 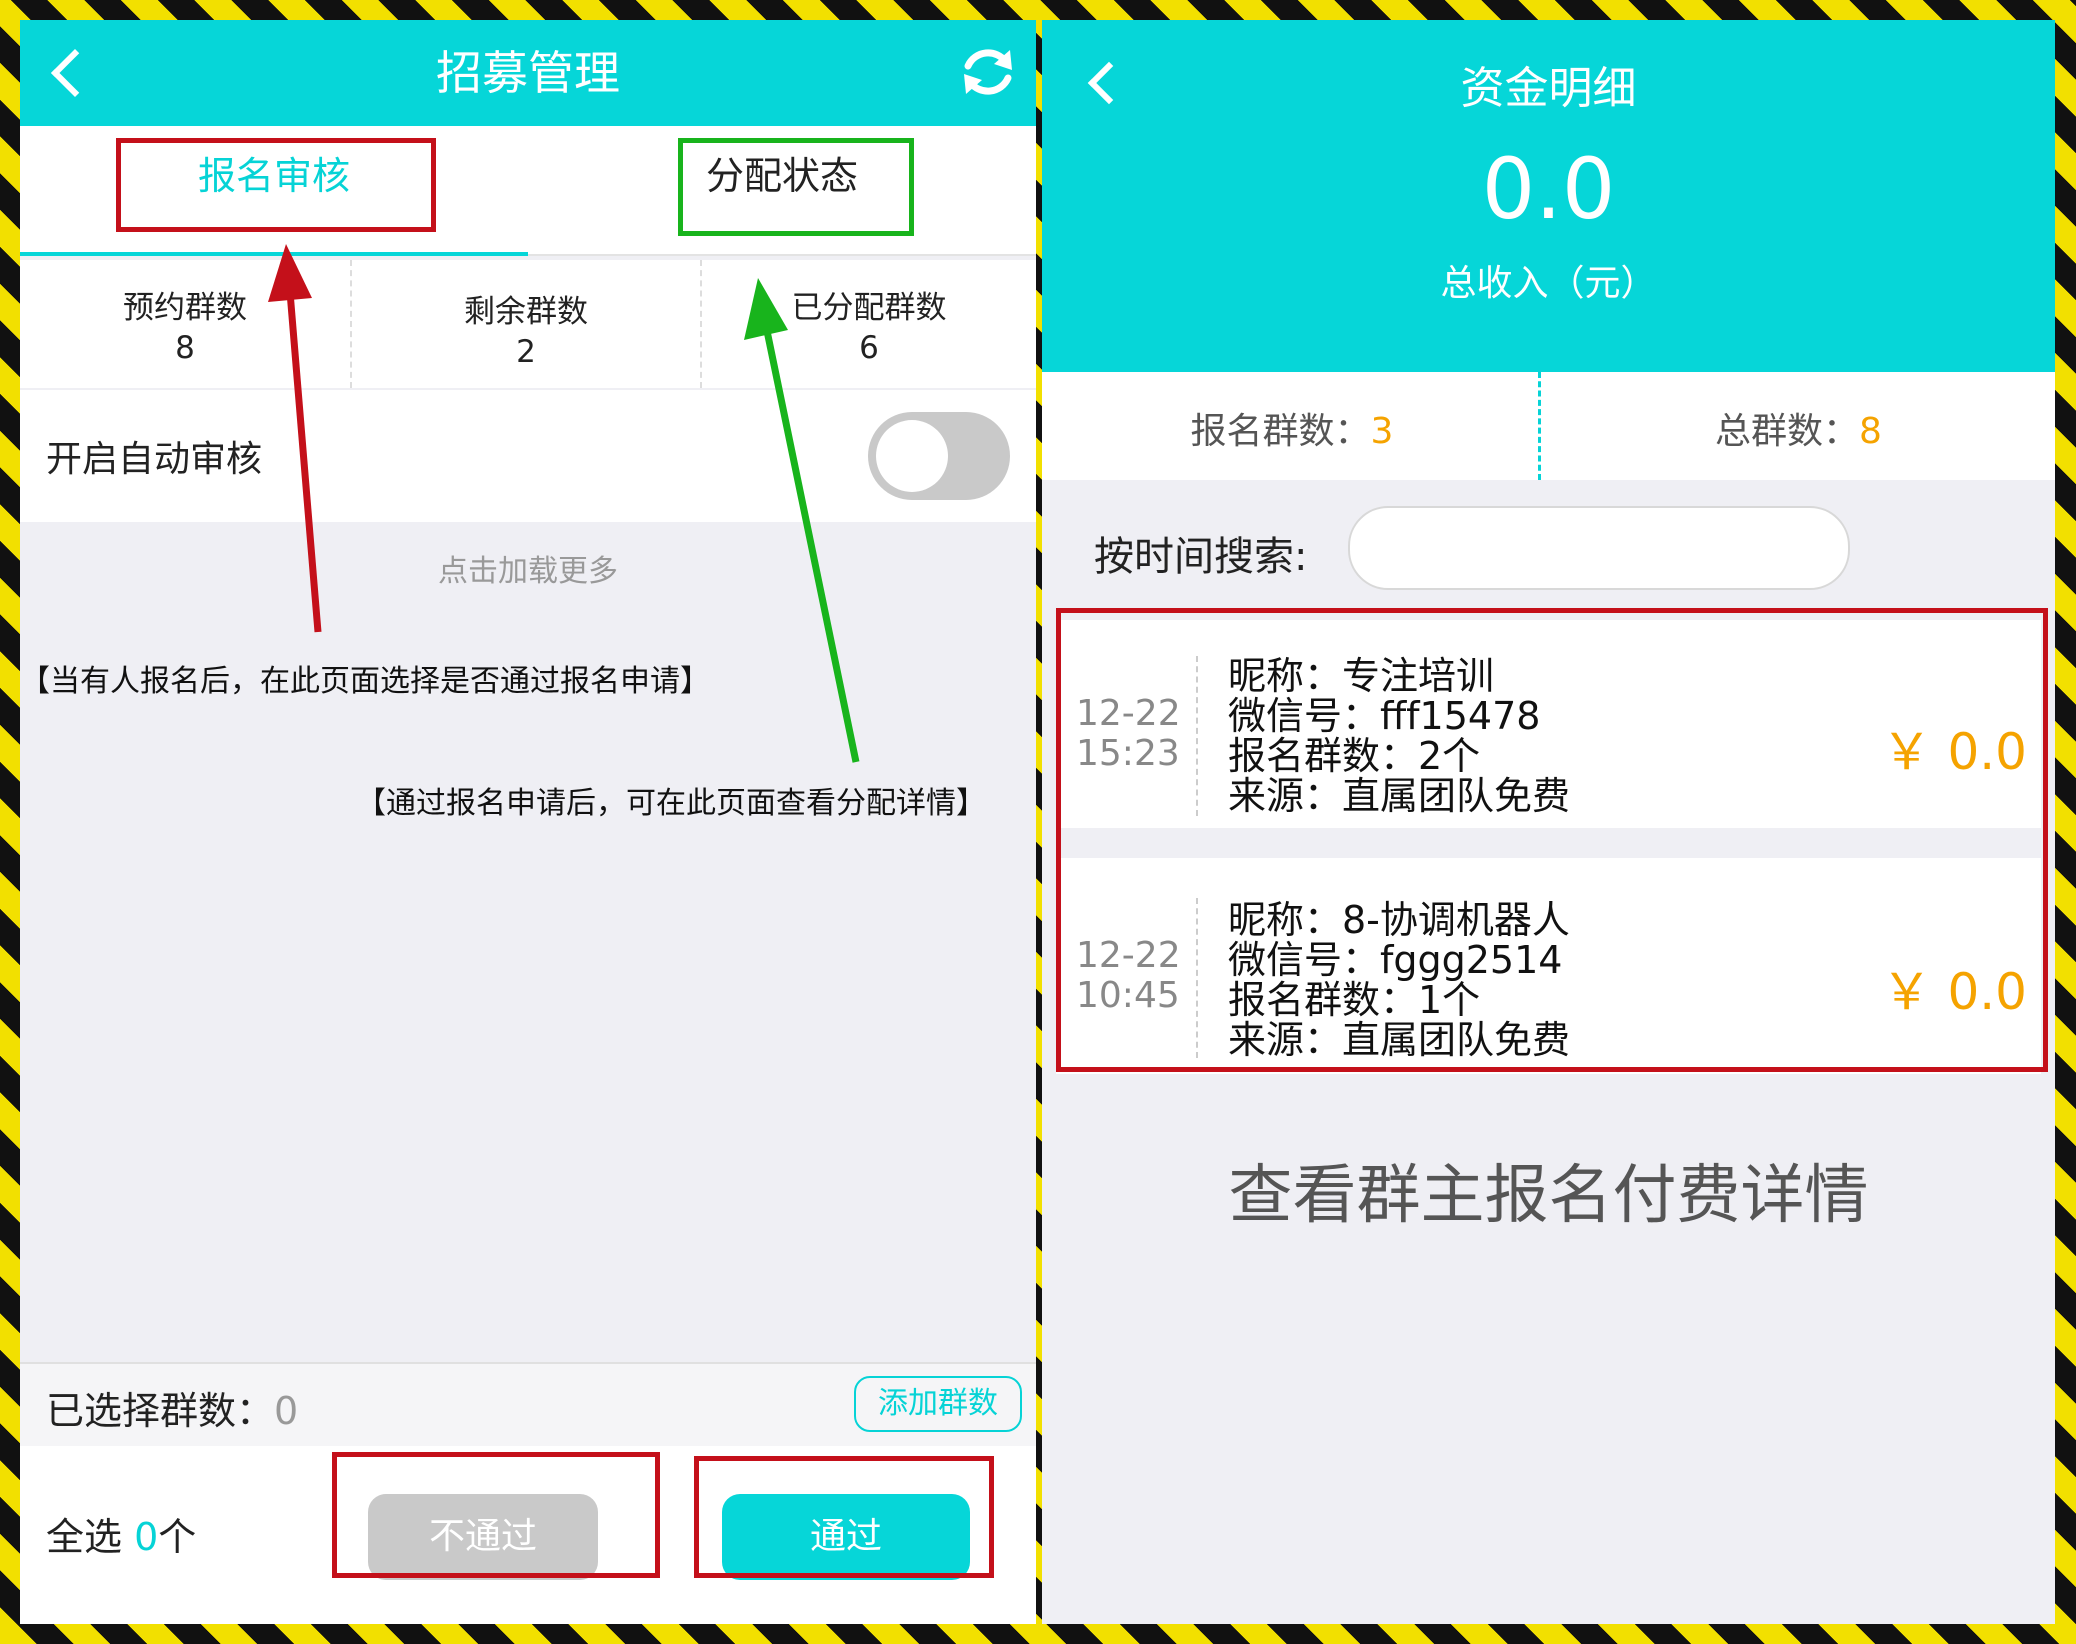 What do you see at coordinates (290, 273) in the screenshot?
I see `red-arrow-head` at bounding box center [290, 273].